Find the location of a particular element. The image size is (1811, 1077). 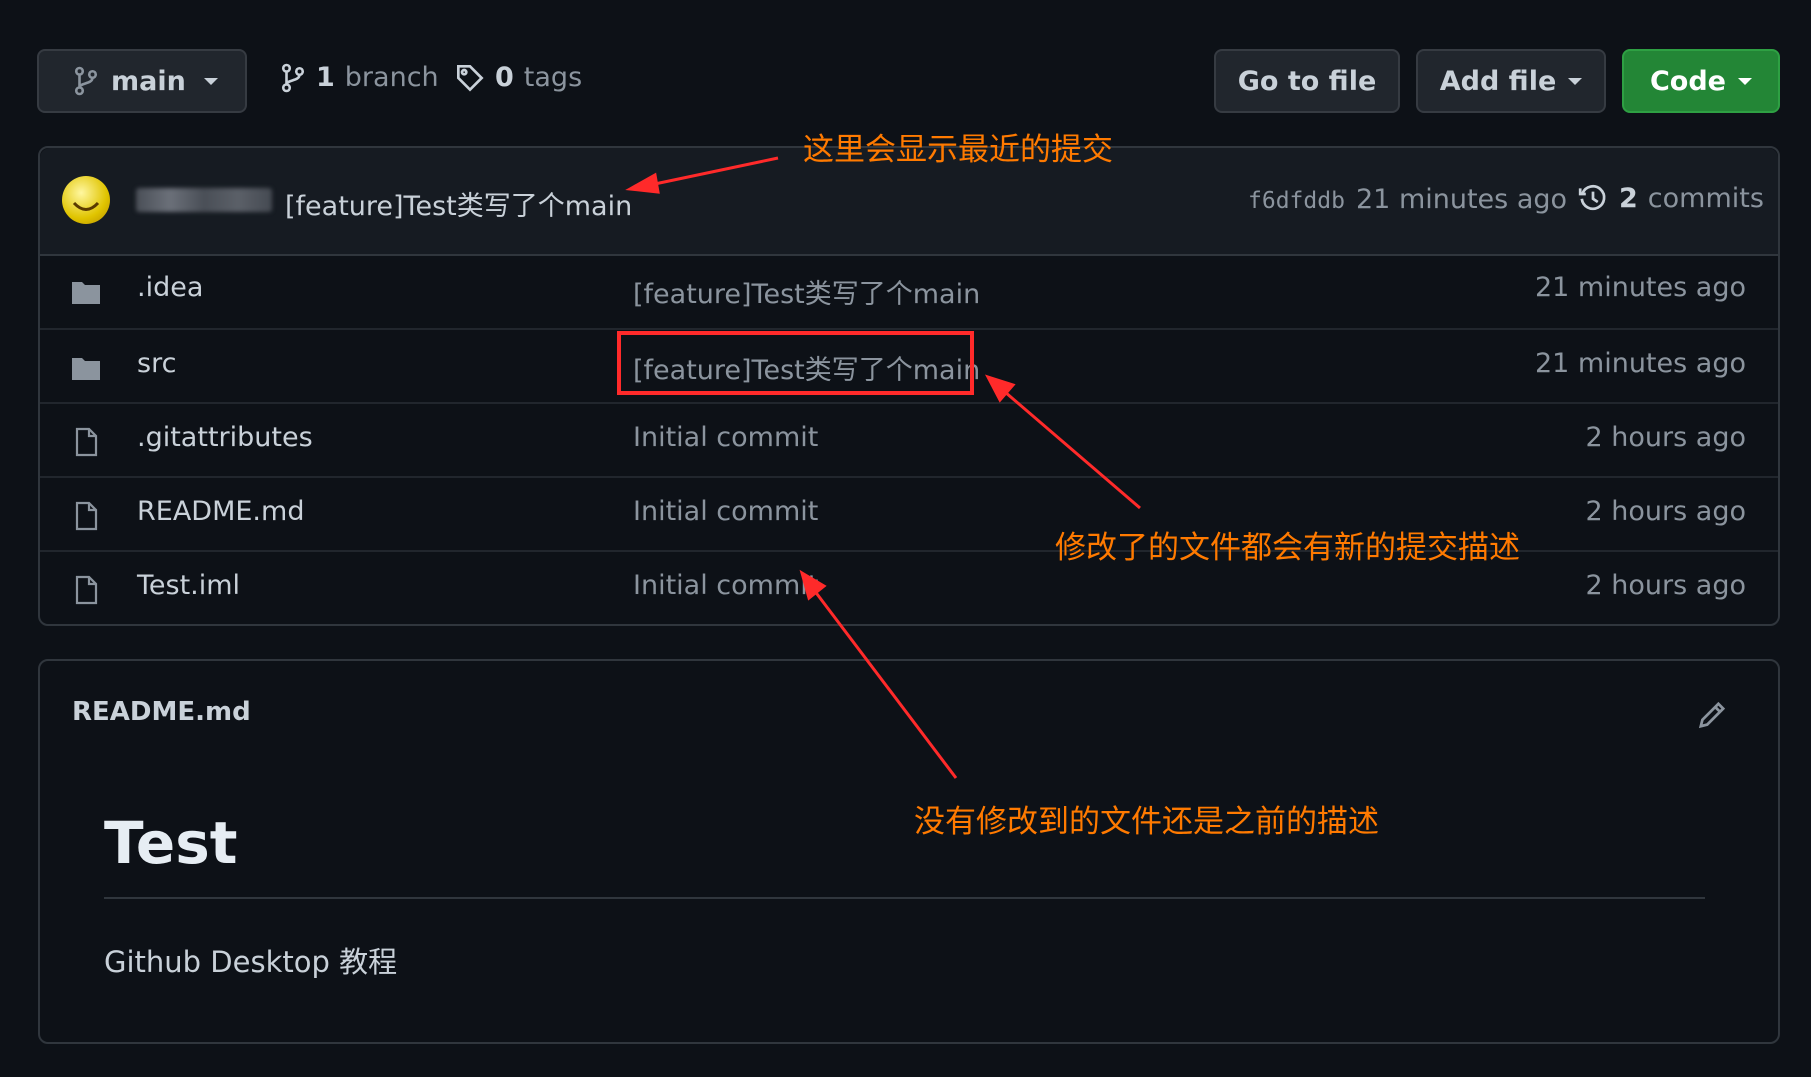

blurred-author-name is located at coordinates (204, 200).